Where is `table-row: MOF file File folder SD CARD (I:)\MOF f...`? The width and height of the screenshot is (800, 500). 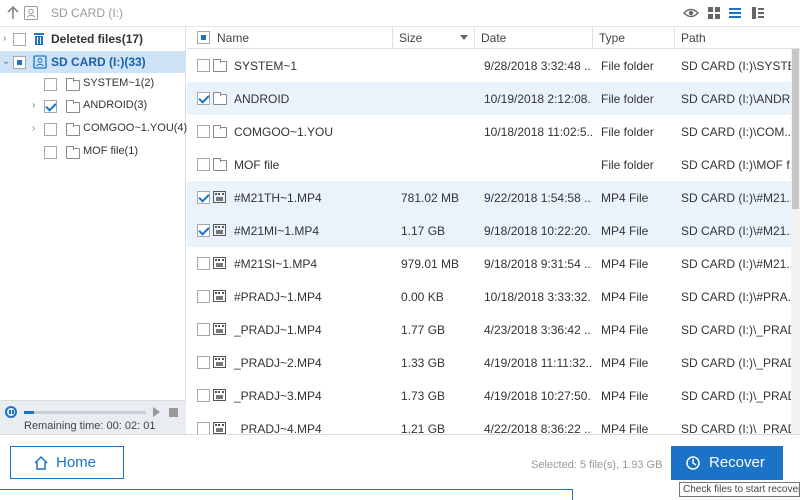 table-row: MOF file File folder SD CARD (I:)\MOF f... is located at coordinates (493, 164).